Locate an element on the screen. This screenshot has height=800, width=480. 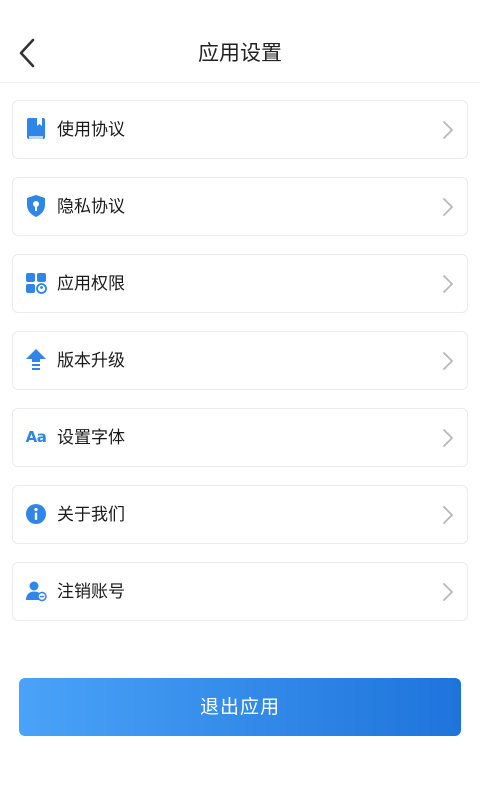
settings-item-label: 使用协议 is located at coordinates (91, 130).